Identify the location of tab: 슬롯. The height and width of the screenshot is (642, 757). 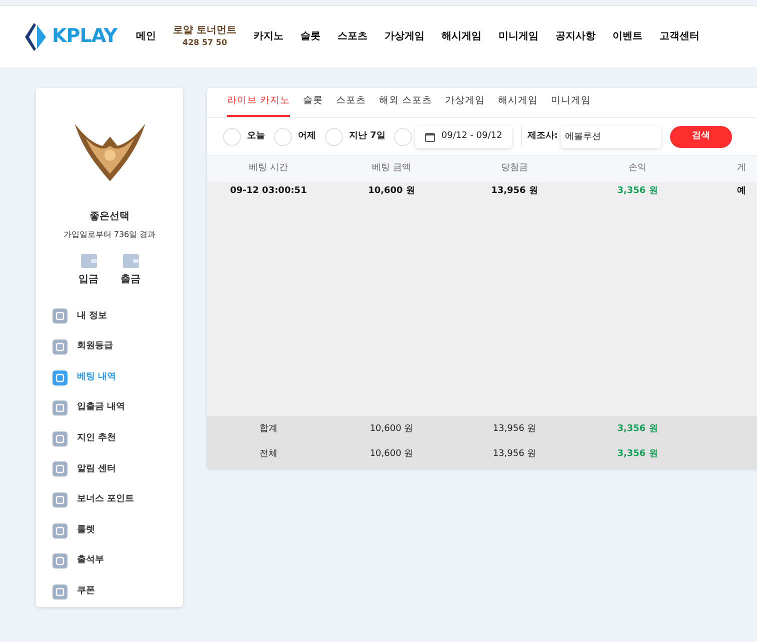
(313, 102).